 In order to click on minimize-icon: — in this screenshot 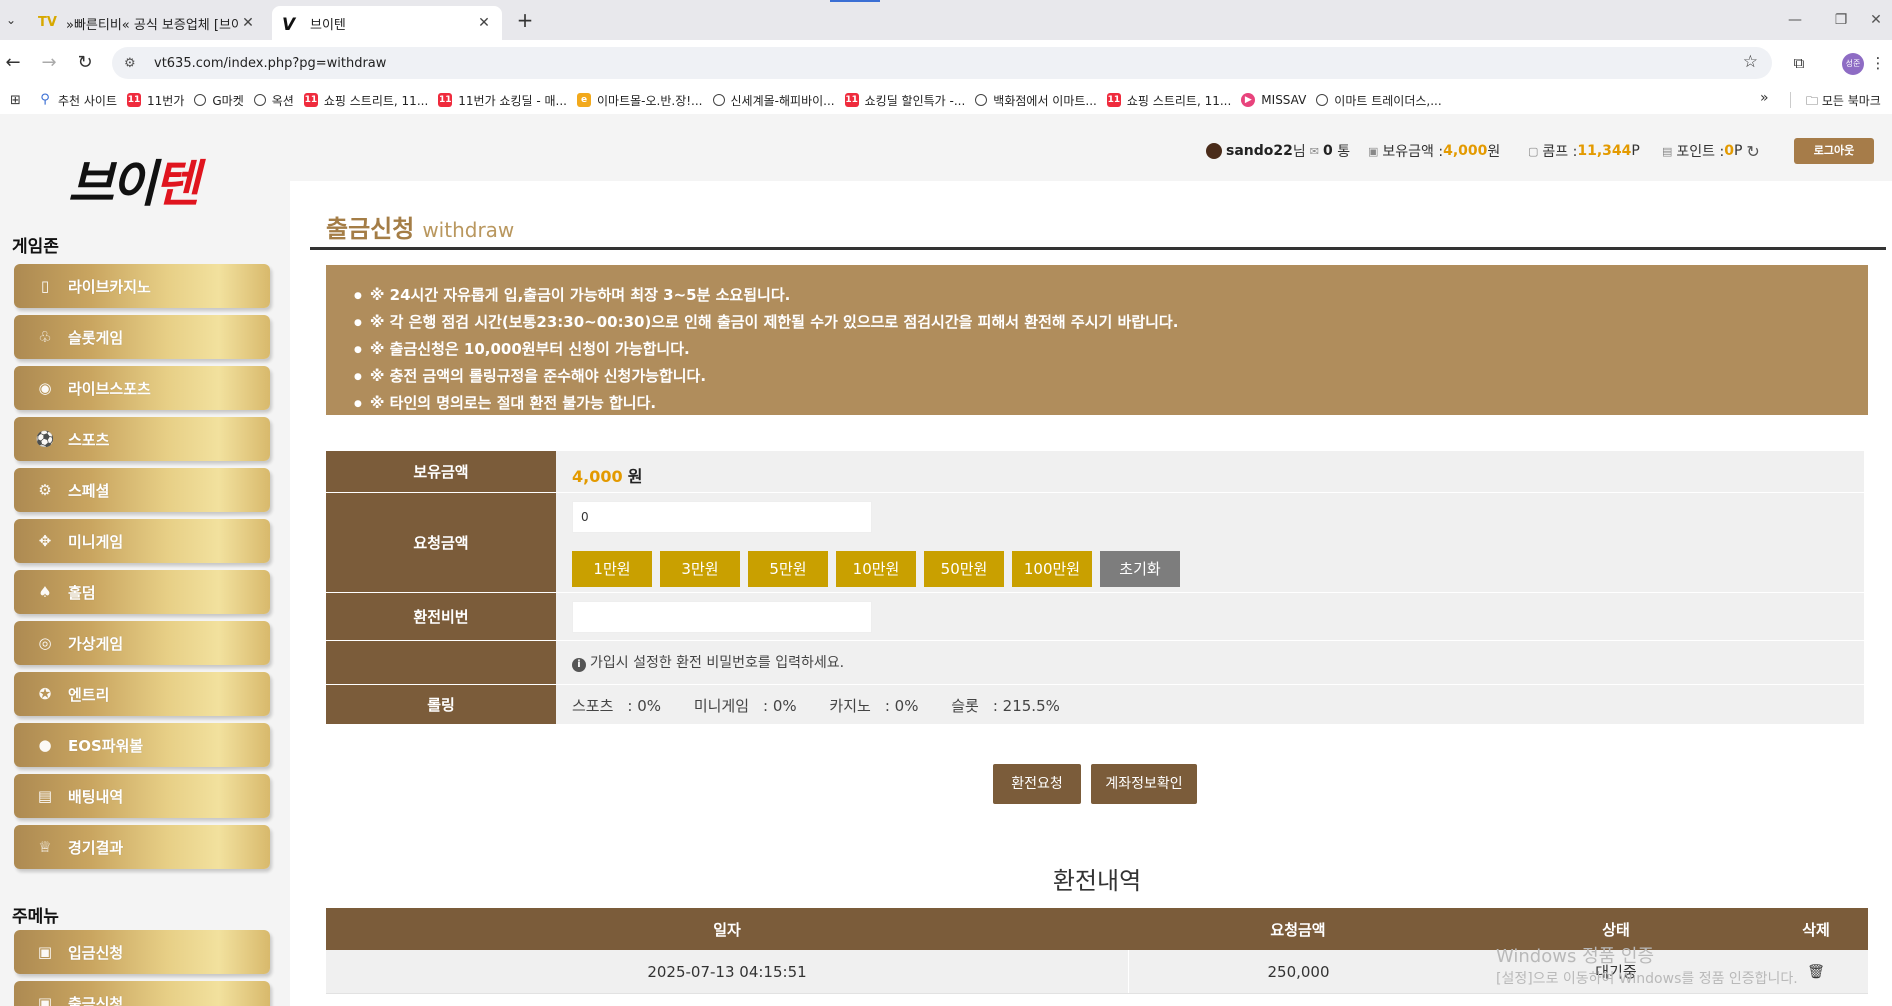, I will do `click(1795, 20)`.